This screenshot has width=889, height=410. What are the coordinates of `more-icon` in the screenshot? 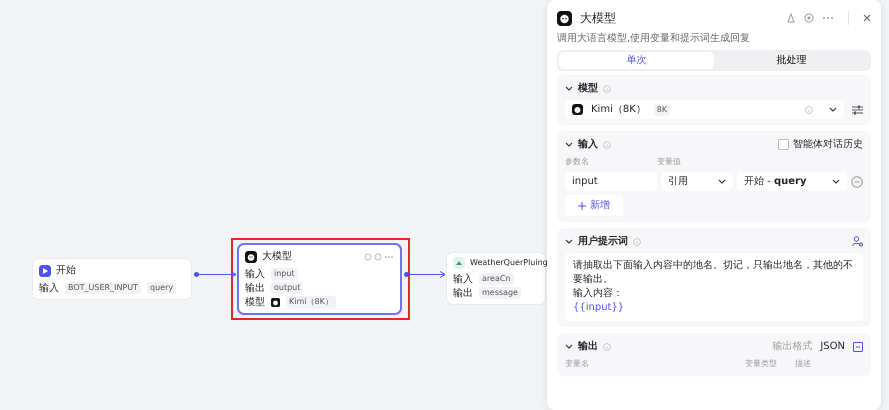 It's located at (828, 18).